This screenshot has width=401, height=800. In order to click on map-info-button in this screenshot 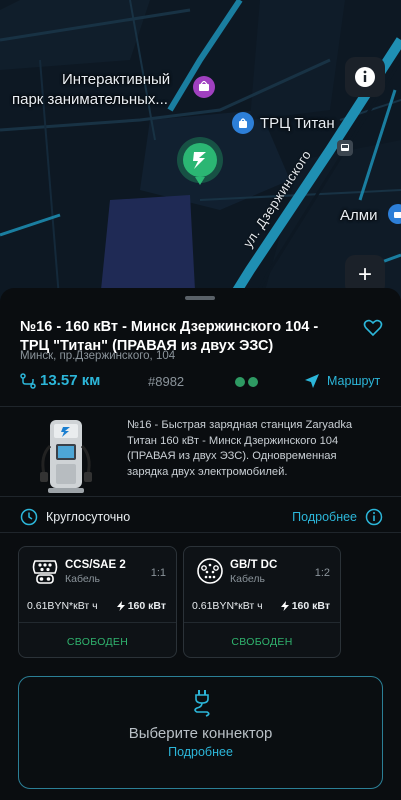, I will do `click(365, 77)`.